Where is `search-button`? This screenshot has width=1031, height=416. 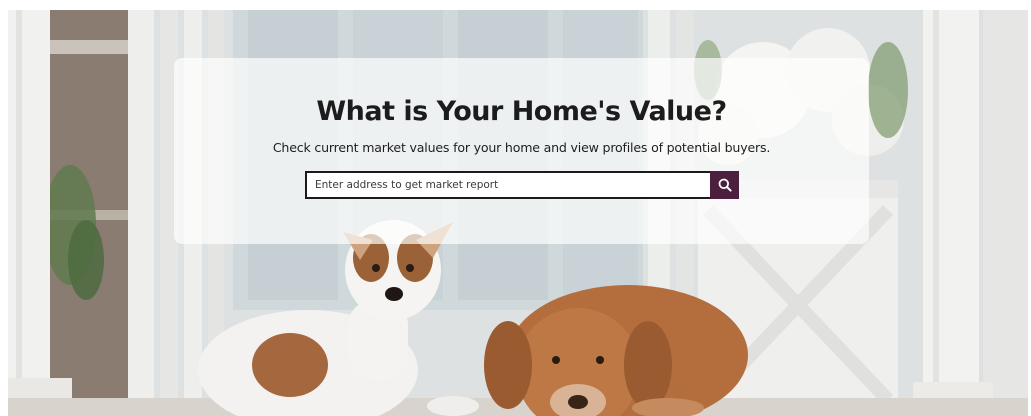 search-button is located at coordinates (724, 185).